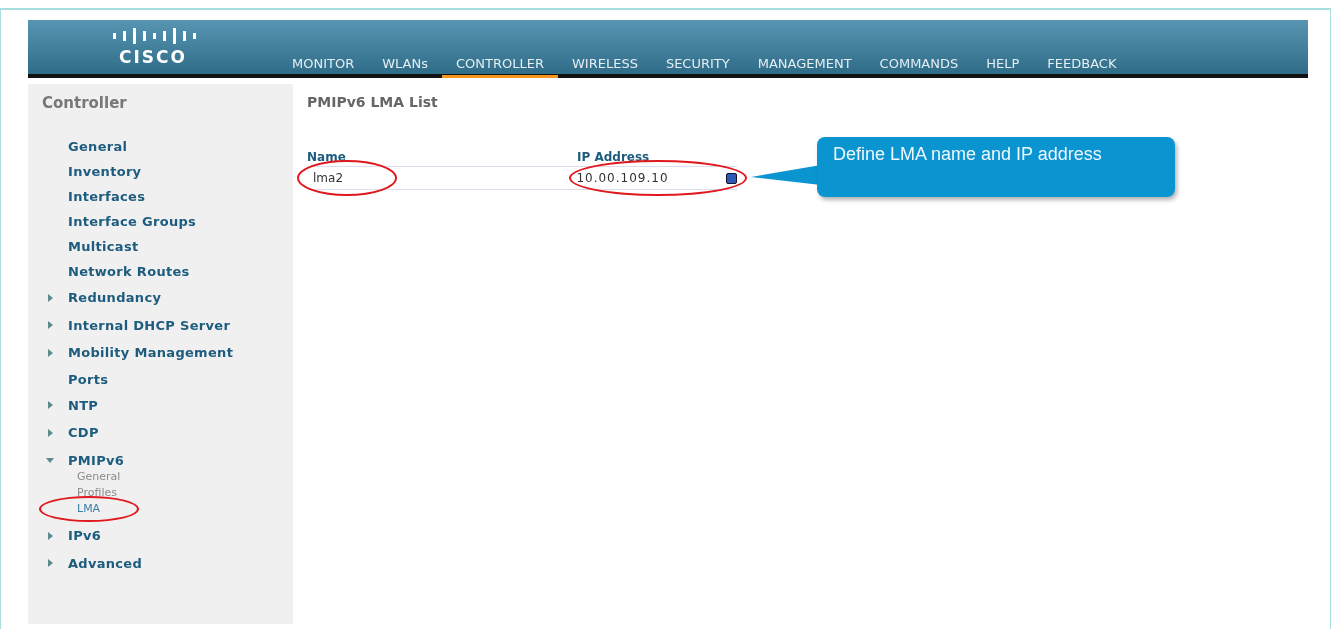 The width and height of the screenshot is (1331, 629). Describe the element at coordinates (50, 460) in the screenshot. I see `expanded-arrow-icon` at that location.